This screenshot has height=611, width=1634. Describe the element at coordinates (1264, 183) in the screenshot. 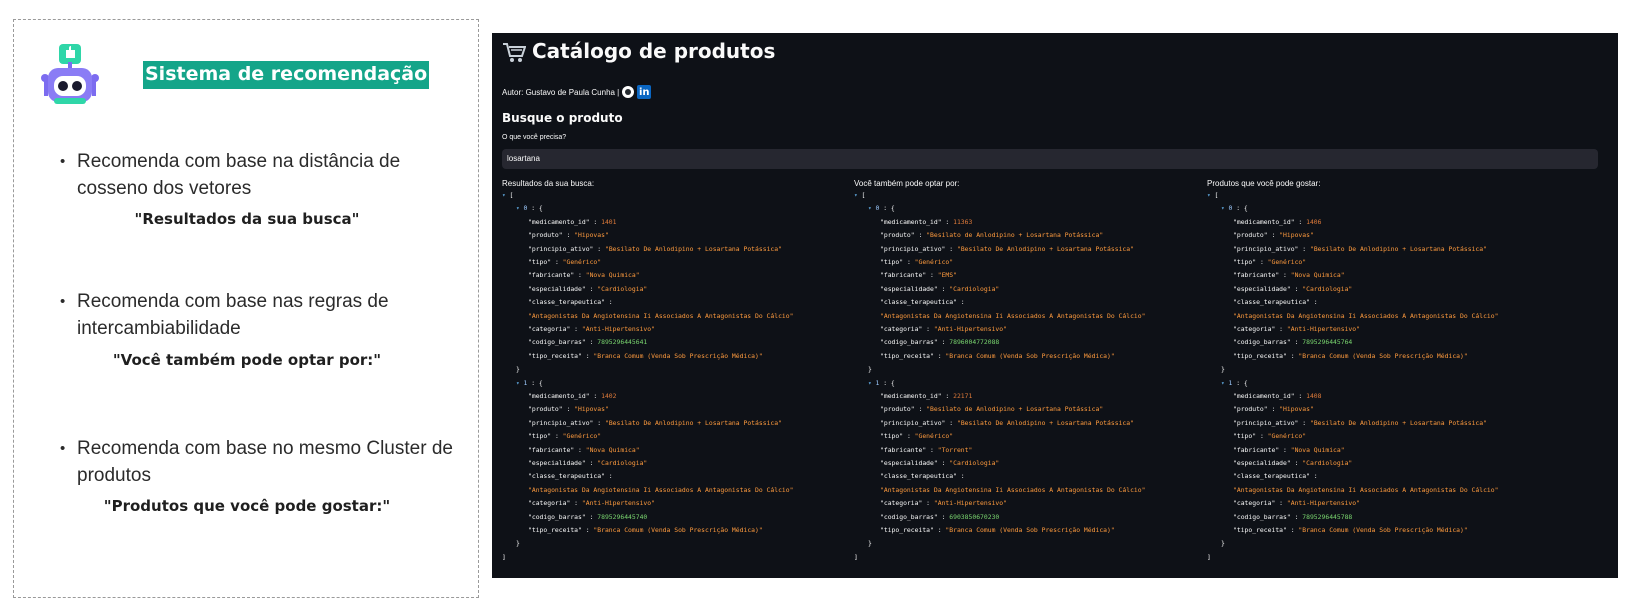

I see `suggestions-column-label: Produtos que você pode gostar:` at that location.